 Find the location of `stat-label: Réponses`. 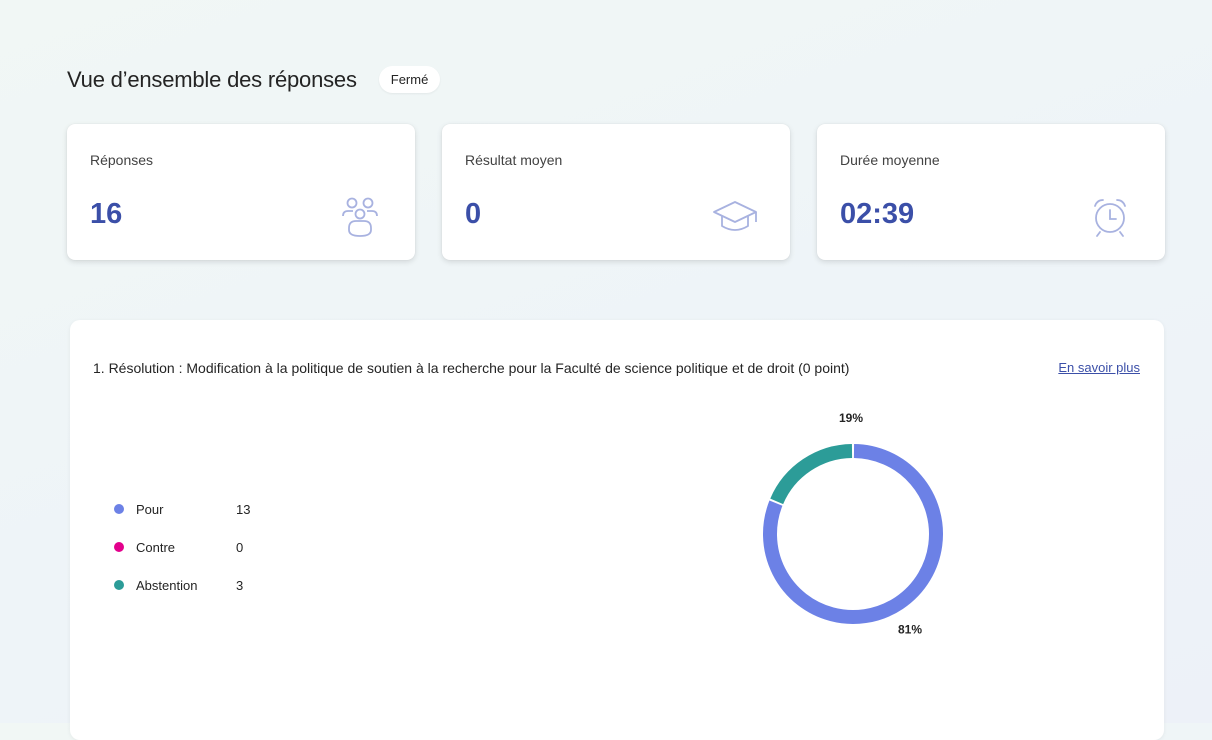

stat-label: Réponses is located at coordinates (122, 160).